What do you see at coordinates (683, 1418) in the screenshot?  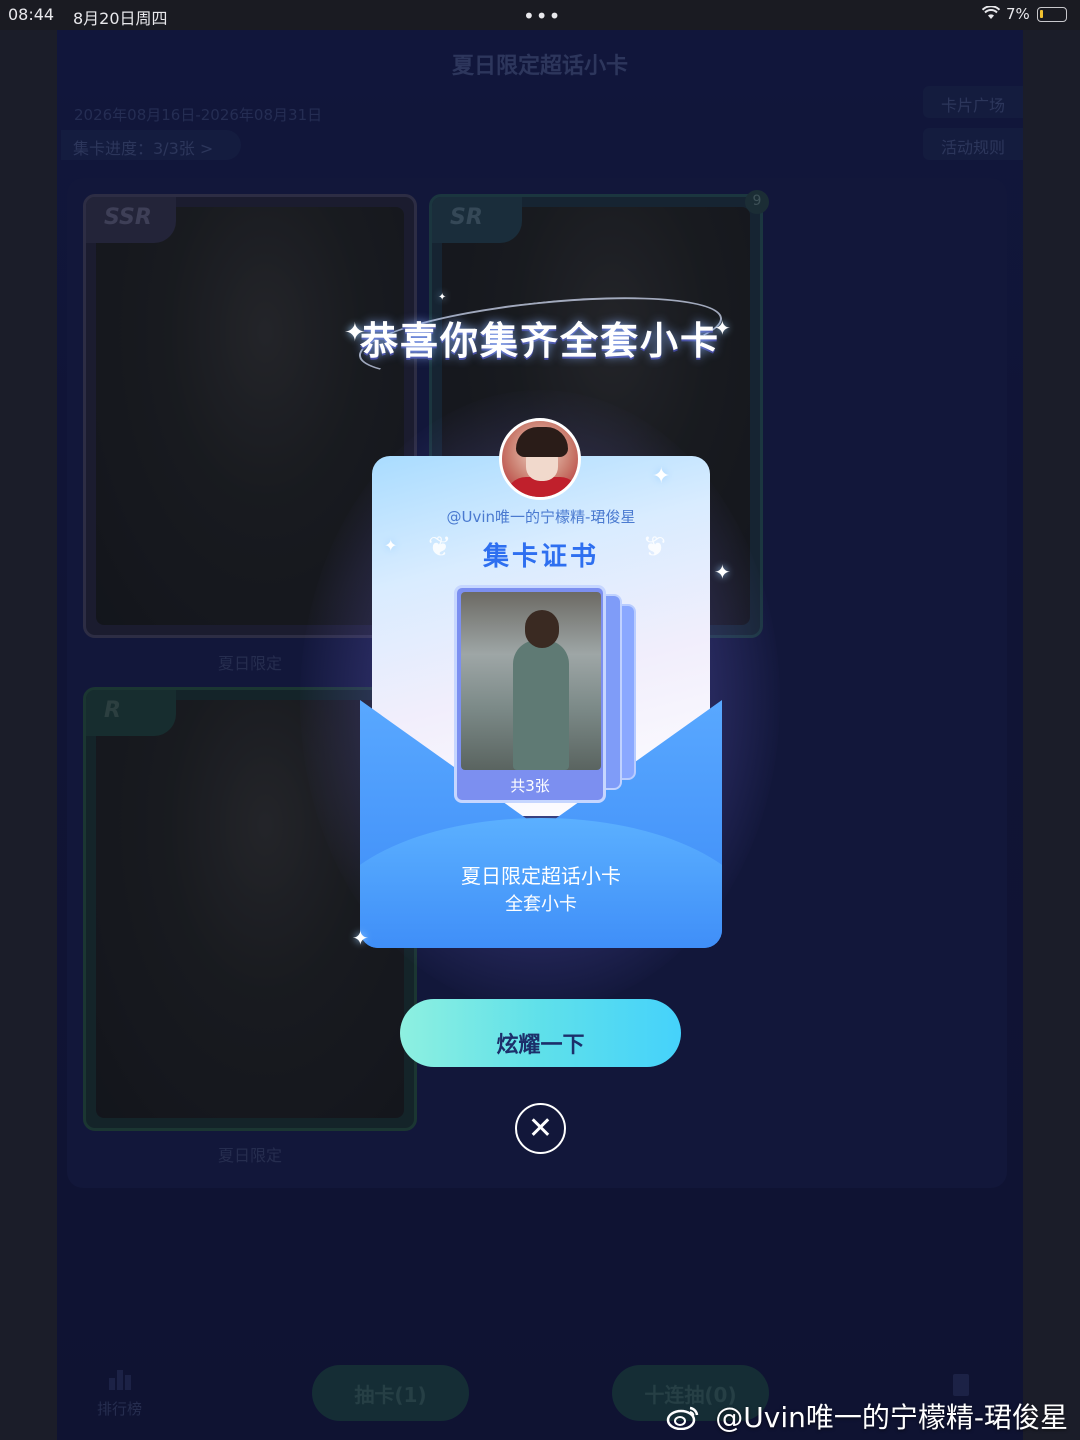 I see `weibo-logo-icon` at bounding box center [683, 1418].